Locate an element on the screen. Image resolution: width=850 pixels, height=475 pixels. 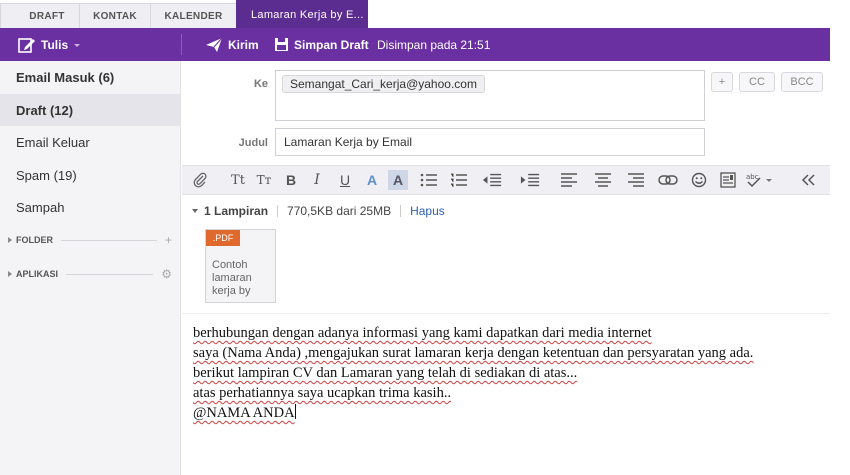
attachment-file-name: Contoh lamaran kerja by is located at coordinates (232, 278).